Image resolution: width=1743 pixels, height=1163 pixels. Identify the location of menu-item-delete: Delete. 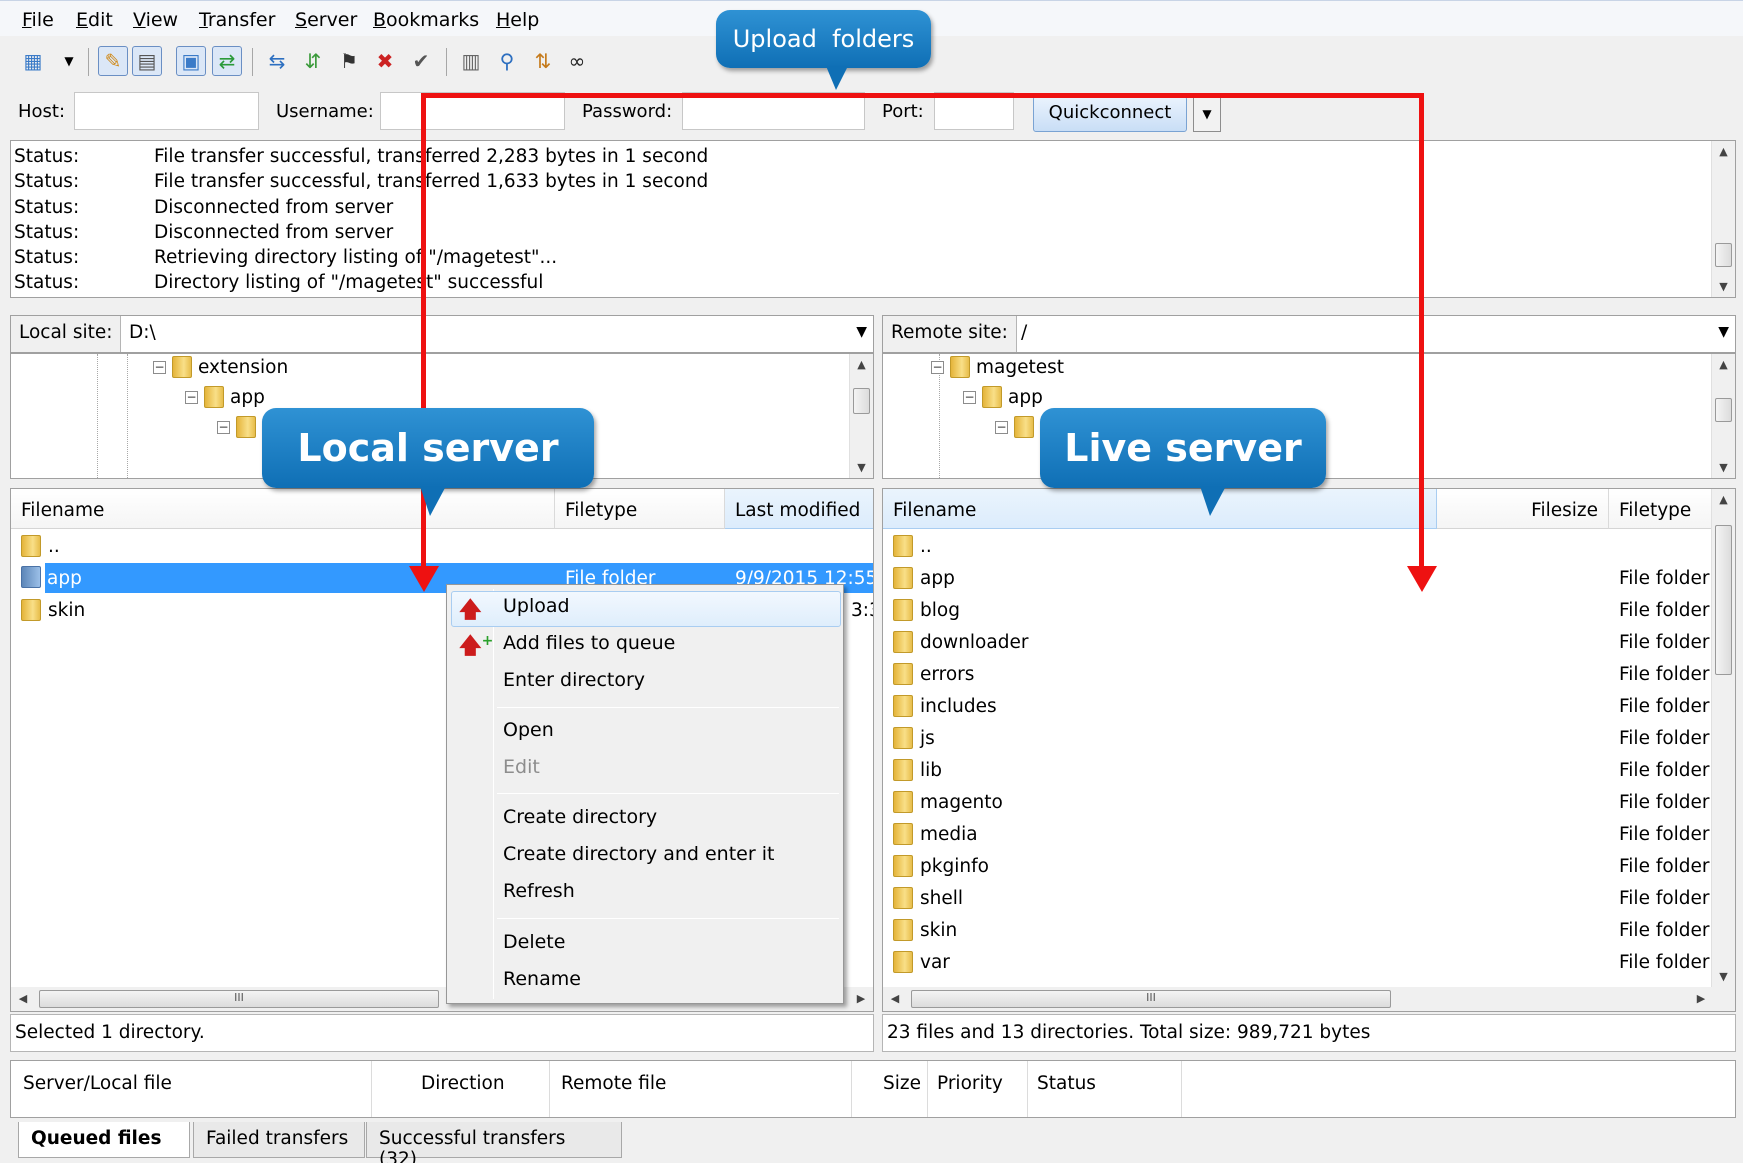
(534, 942).